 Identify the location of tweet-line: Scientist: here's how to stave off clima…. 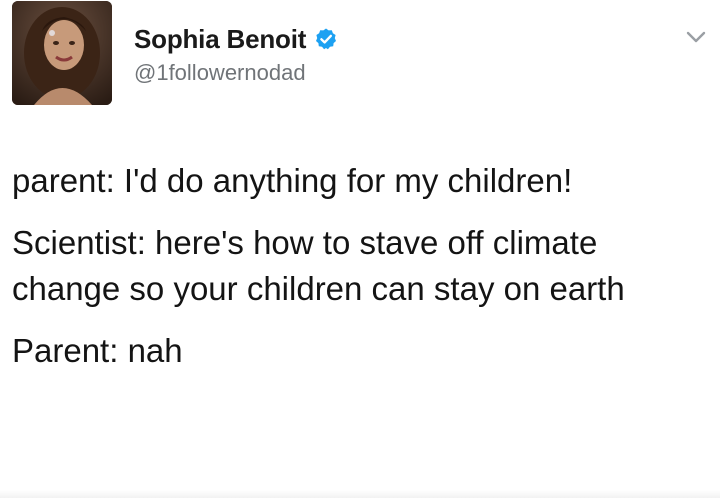
(318, 265).